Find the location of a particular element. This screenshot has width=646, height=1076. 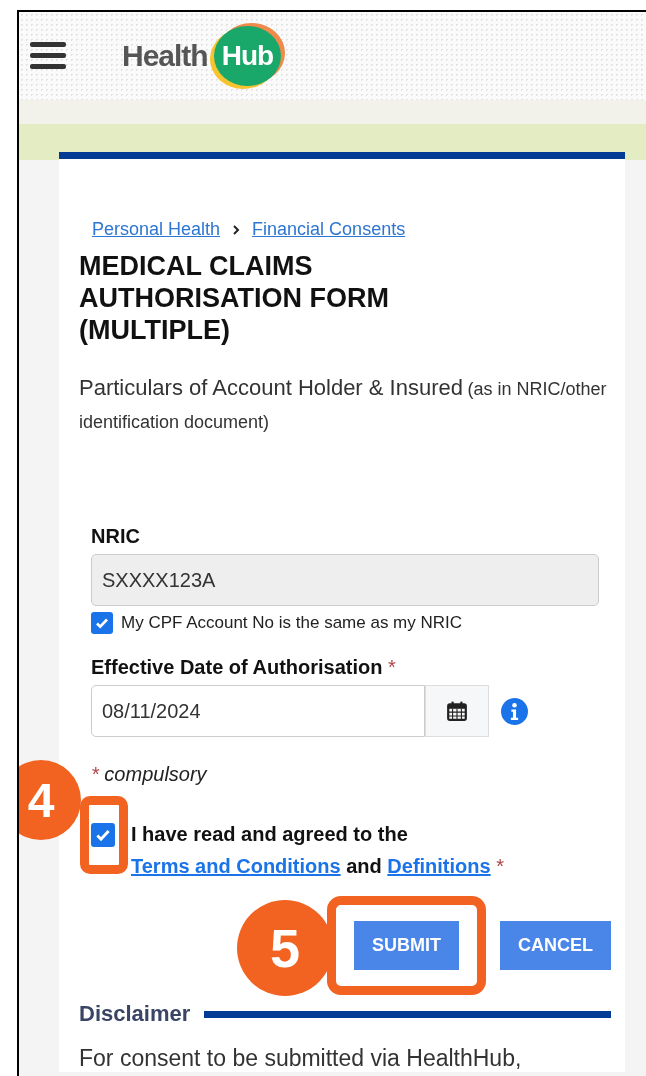

section-heading: Disclaimer is located at coordinates (135, 1014).